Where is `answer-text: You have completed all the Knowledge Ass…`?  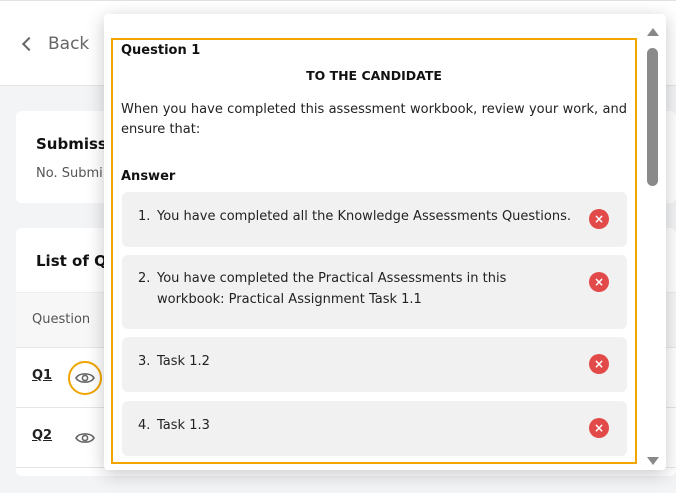
answer-text: You have completed all the Knowledge Ass… is located at coordinates (364, 216).